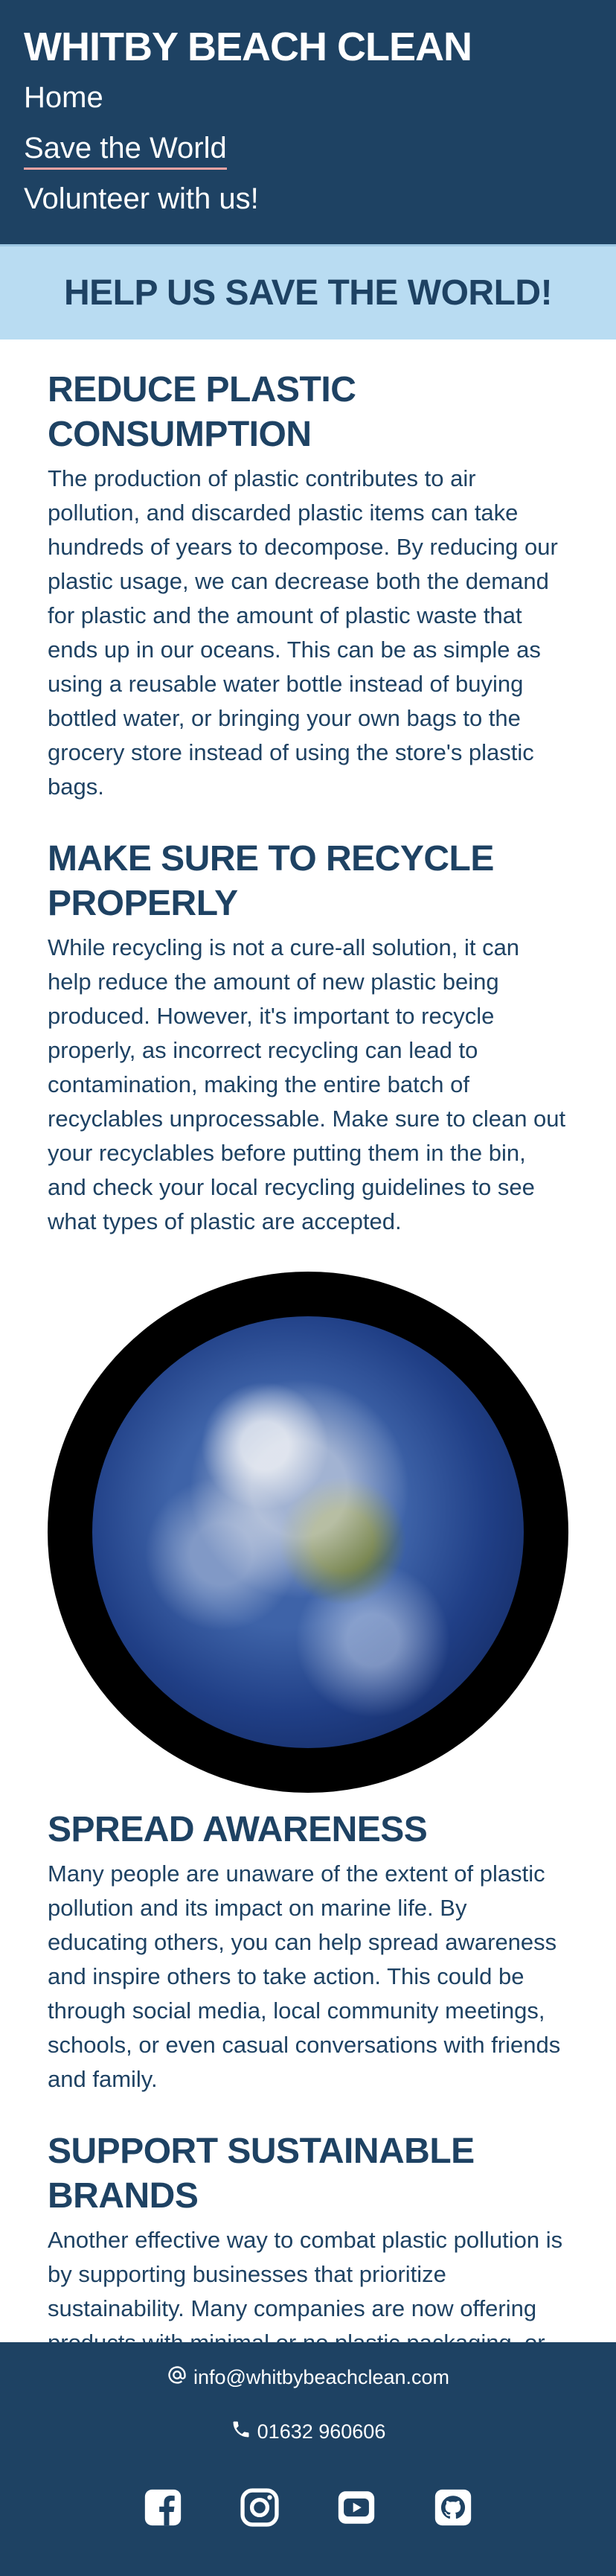 The height and width of the screenshot is (2576, 616). Describe the element at coordinates (163, 2507) in the screenshot. I see `facebook-icon` at that location.